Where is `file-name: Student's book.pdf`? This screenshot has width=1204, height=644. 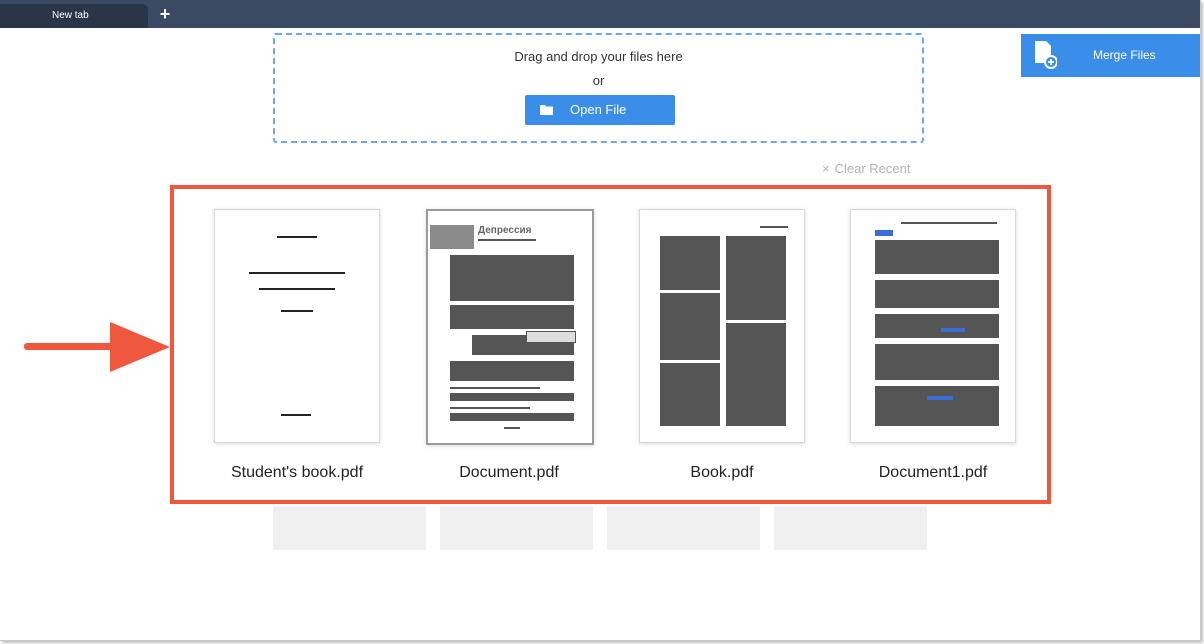 file-name: Student's book.pdf is located at coordinates (297, 472).